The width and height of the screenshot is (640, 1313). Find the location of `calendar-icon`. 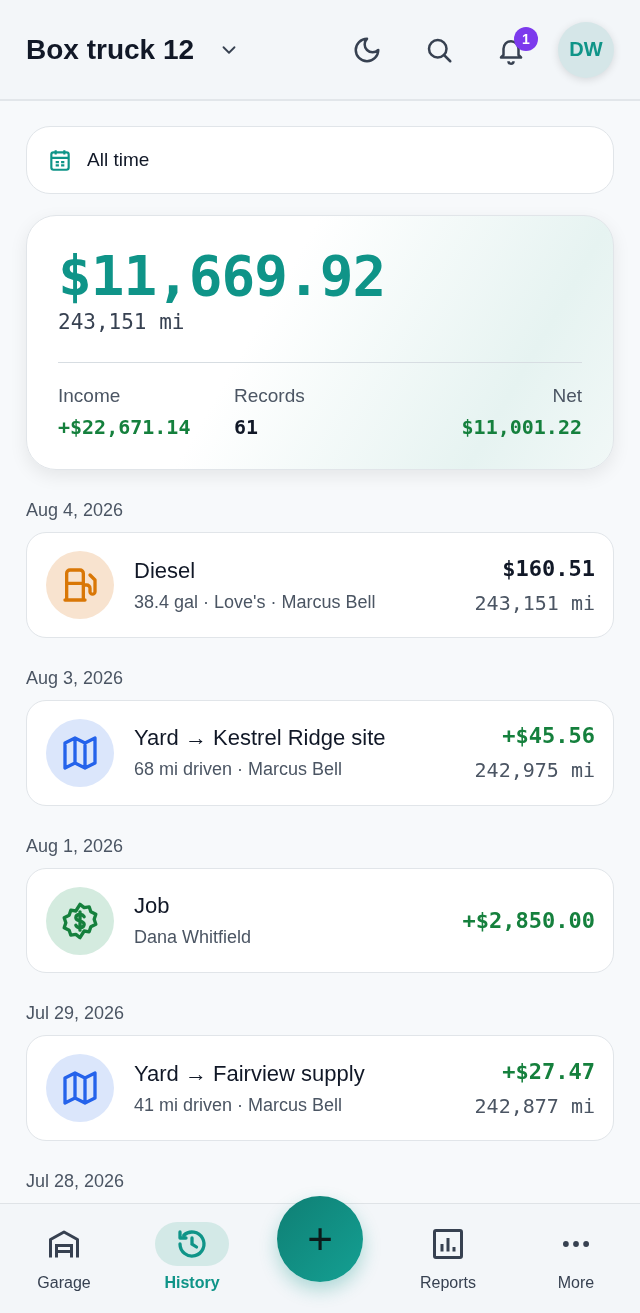

calendar-icon is located at coordinates (60, 160).